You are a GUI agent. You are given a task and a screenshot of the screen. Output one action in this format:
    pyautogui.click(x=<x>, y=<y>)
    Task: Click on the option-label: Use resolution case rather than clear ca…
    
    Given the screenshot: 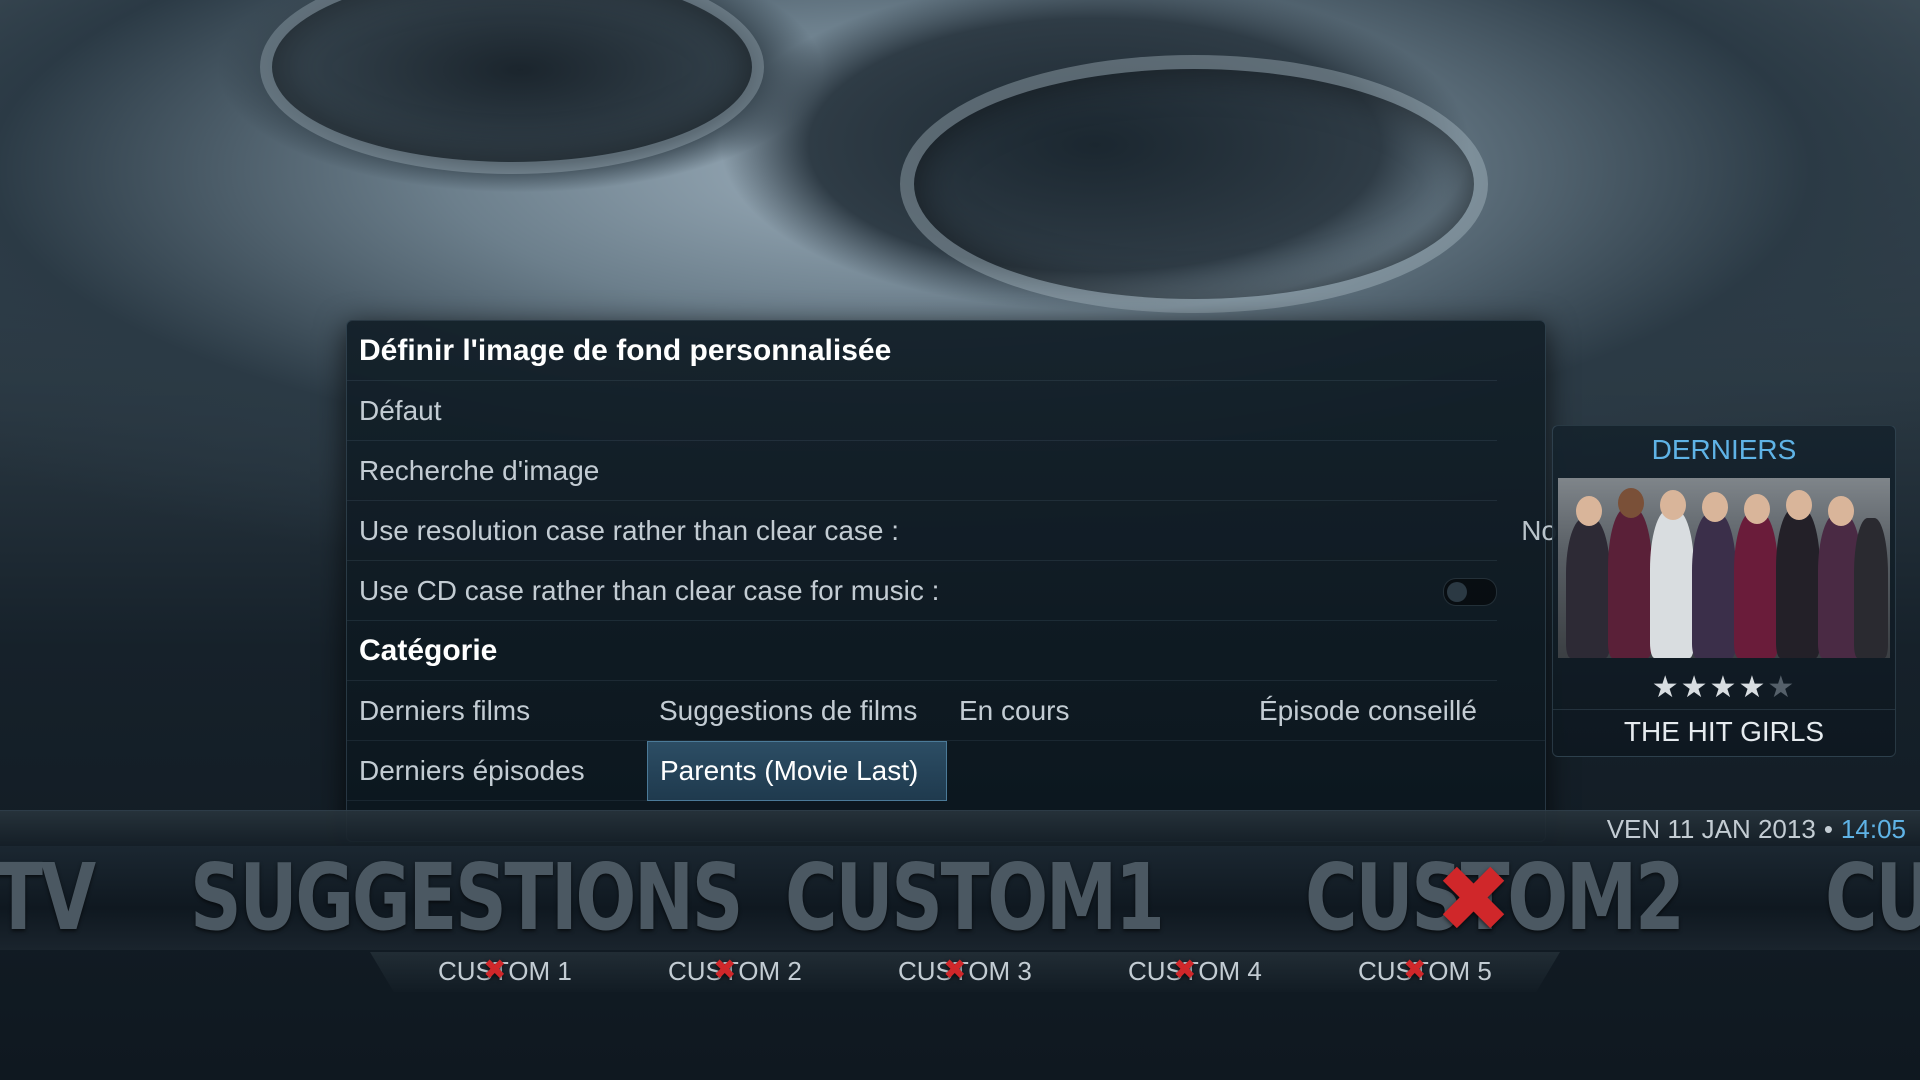 What is the action you would take?
    pyautogui.click(x=629, y=530)
    